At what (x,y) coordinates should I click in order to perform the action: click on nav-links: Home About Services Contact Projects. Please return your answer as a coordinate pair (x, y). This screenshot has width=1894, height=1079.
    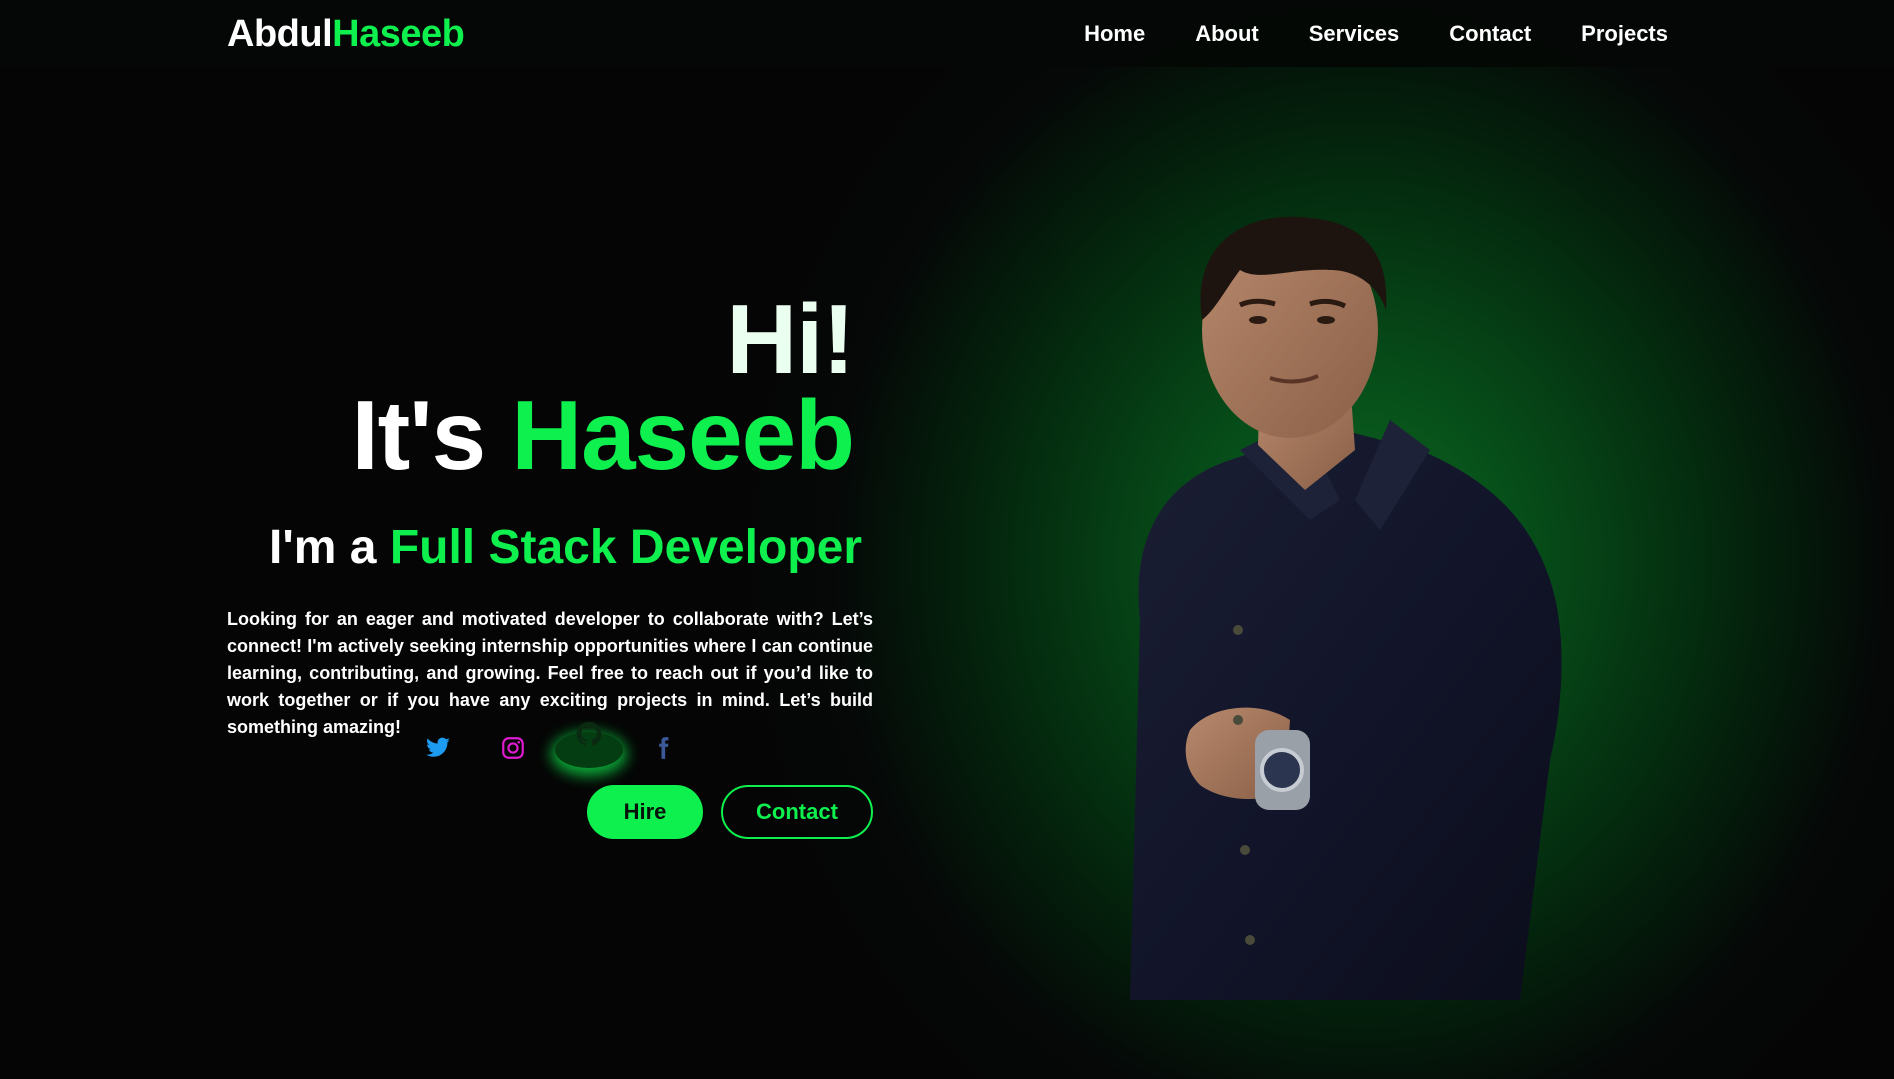
    Looking at the image, I should click on (1376, 34).